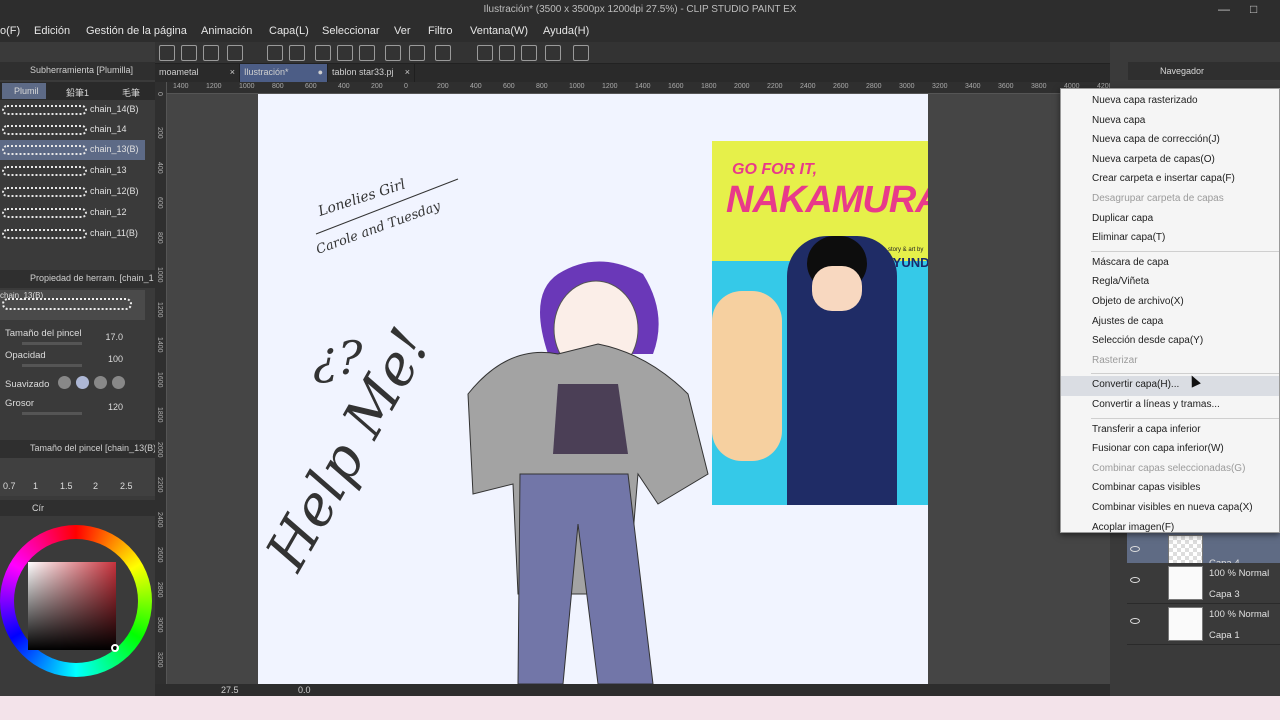 Image resolution: width=1280 pixels, height=720 pixels. I want to click on smoothing-label: Suavizado, so click(27, 384).